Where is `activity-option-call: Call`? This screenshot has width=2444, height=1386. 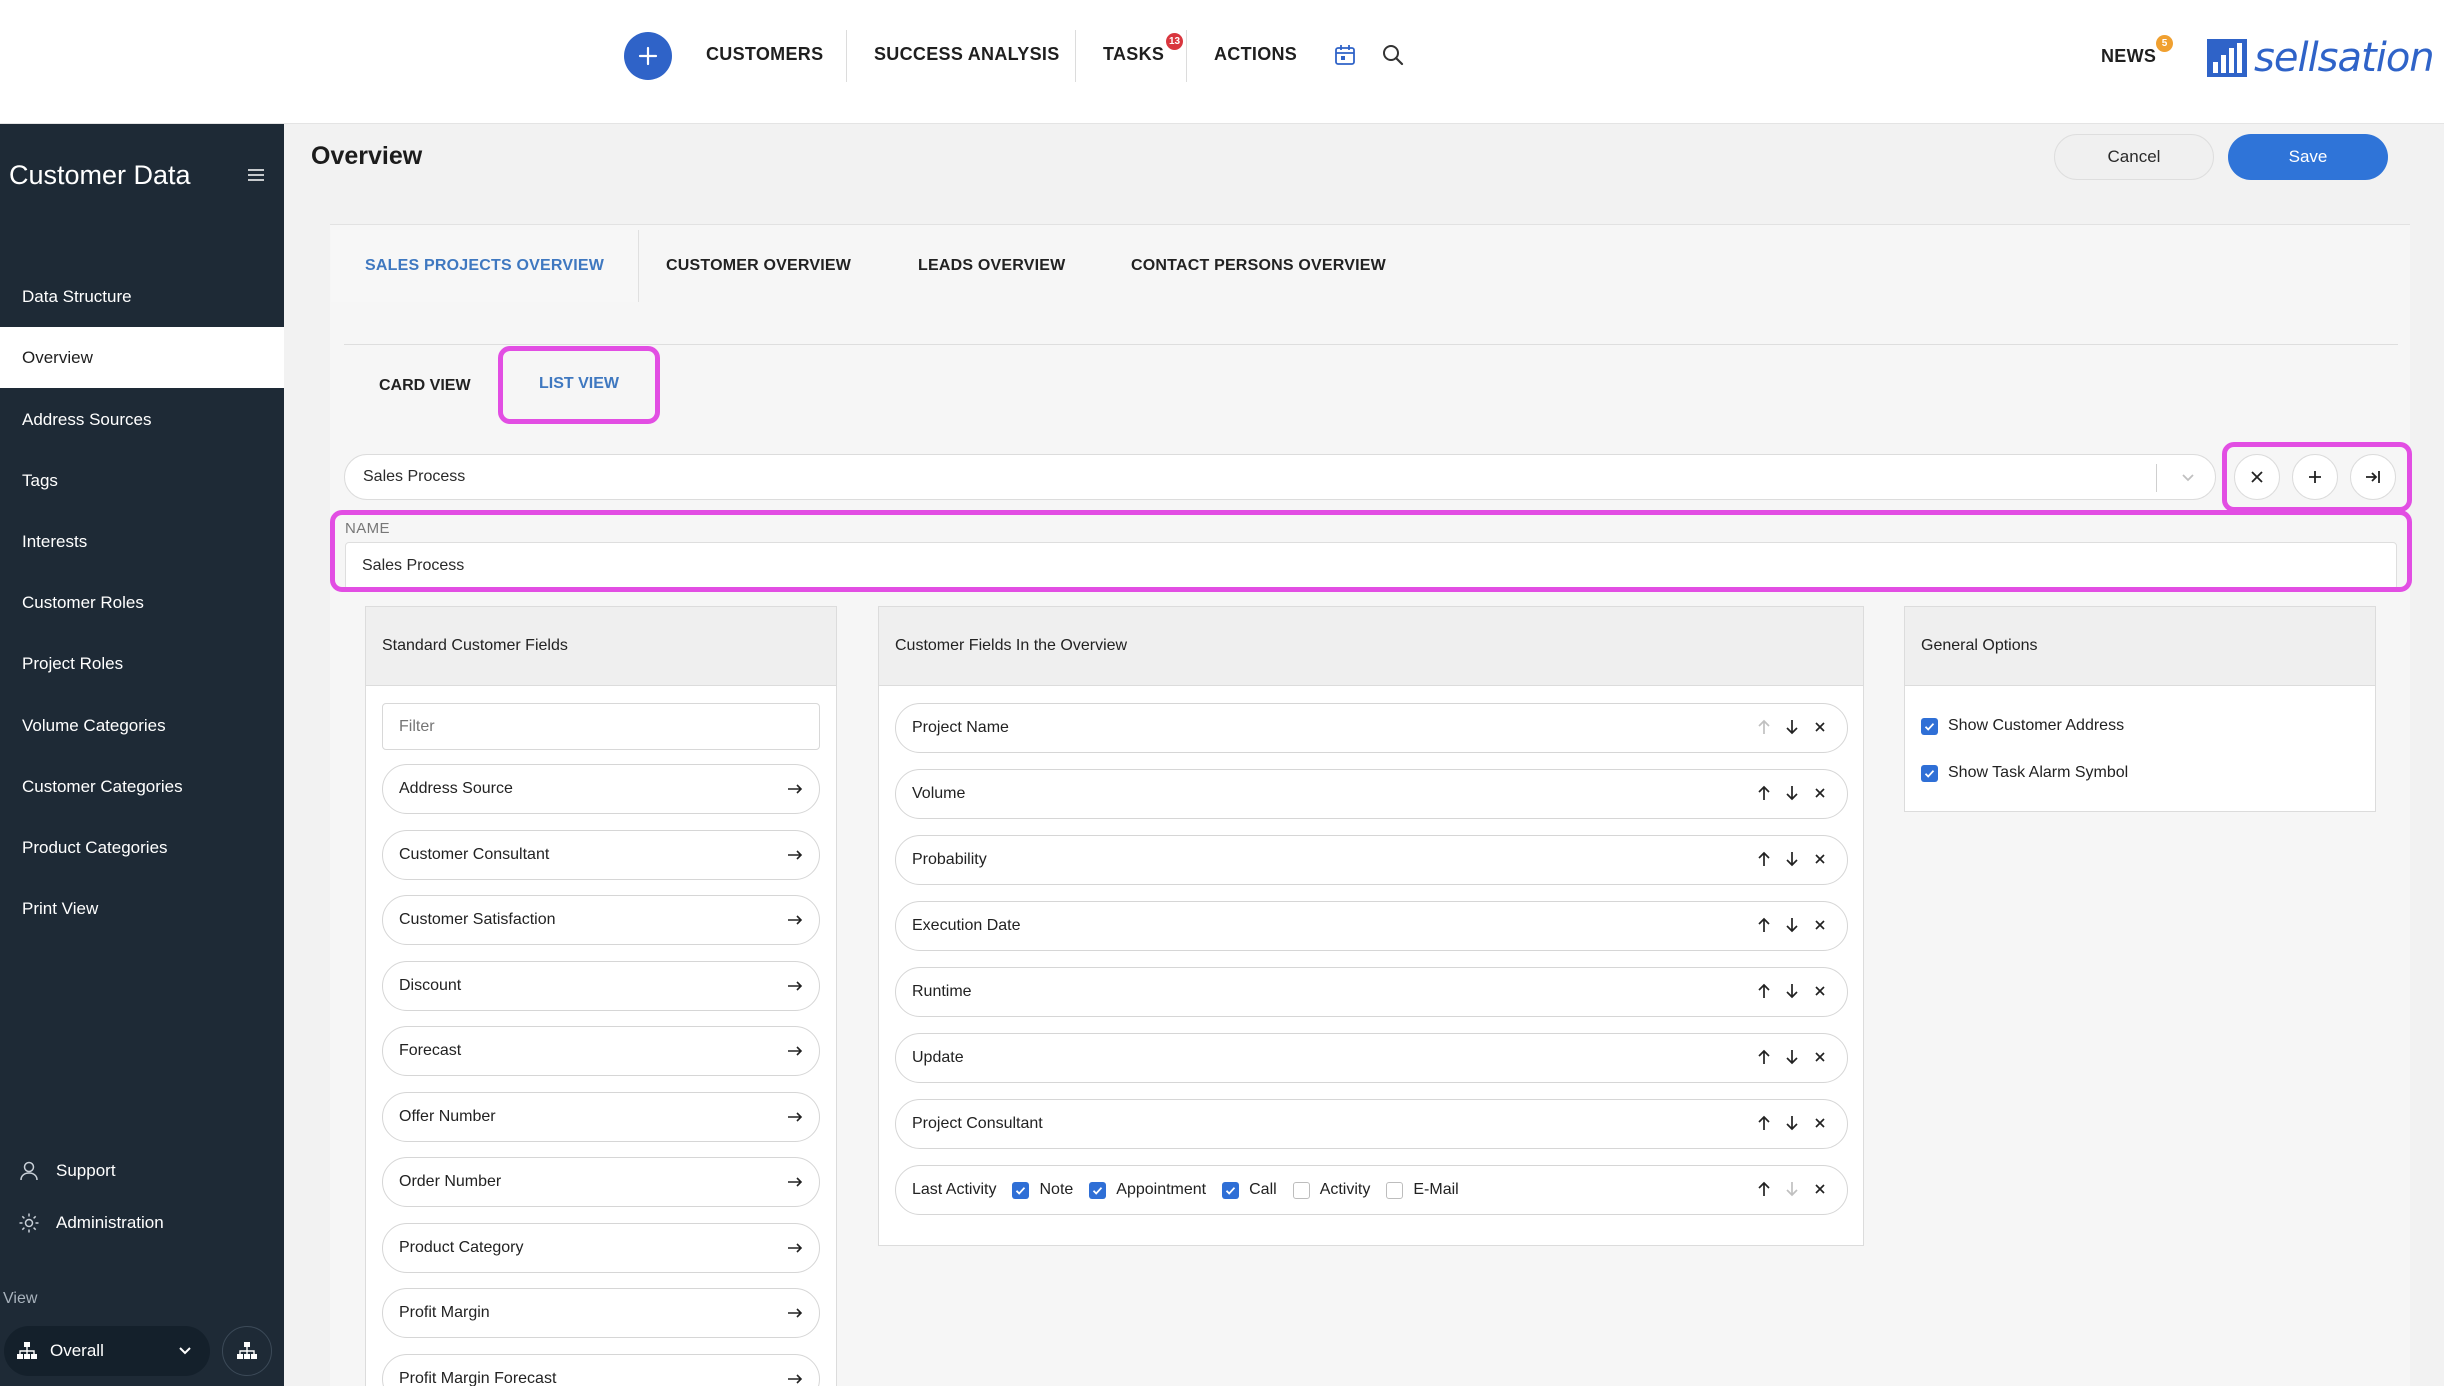 activity-option-call: Call is located at coordinates (1249, 1190).